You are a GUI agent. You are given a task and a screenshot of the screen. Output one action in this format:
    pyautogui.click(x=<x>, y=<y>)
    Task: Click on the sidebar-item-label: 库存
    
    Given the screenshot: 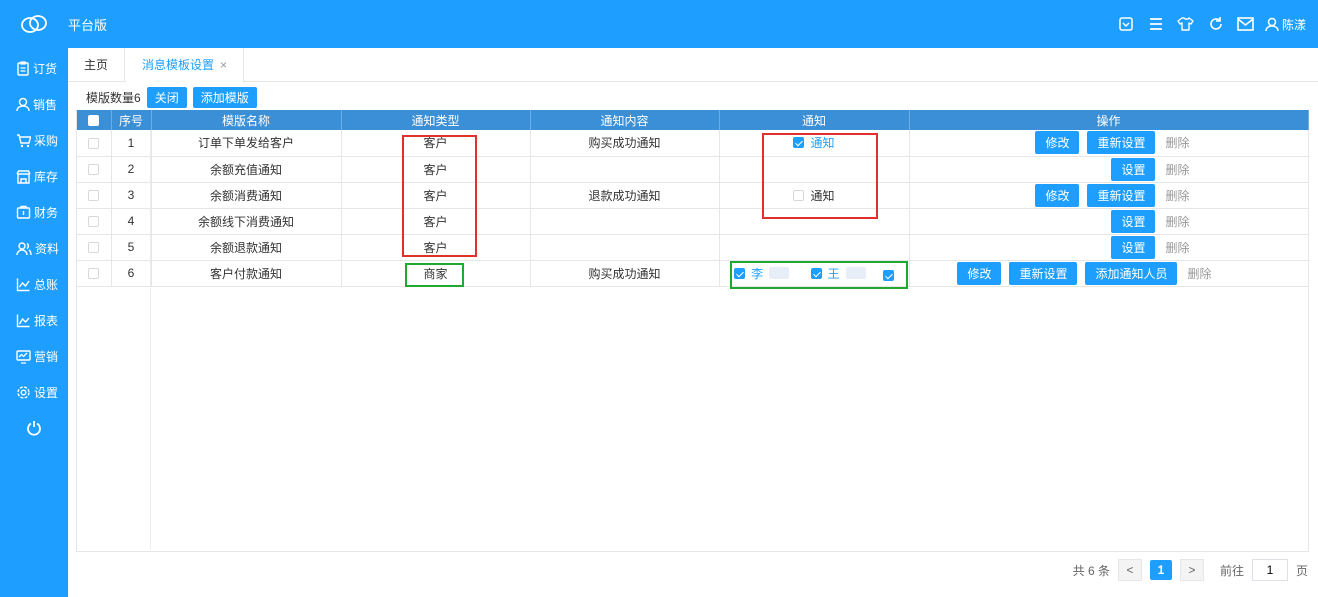 What is the action you would take?
    pyautogui.click(x=46, y=176)
    